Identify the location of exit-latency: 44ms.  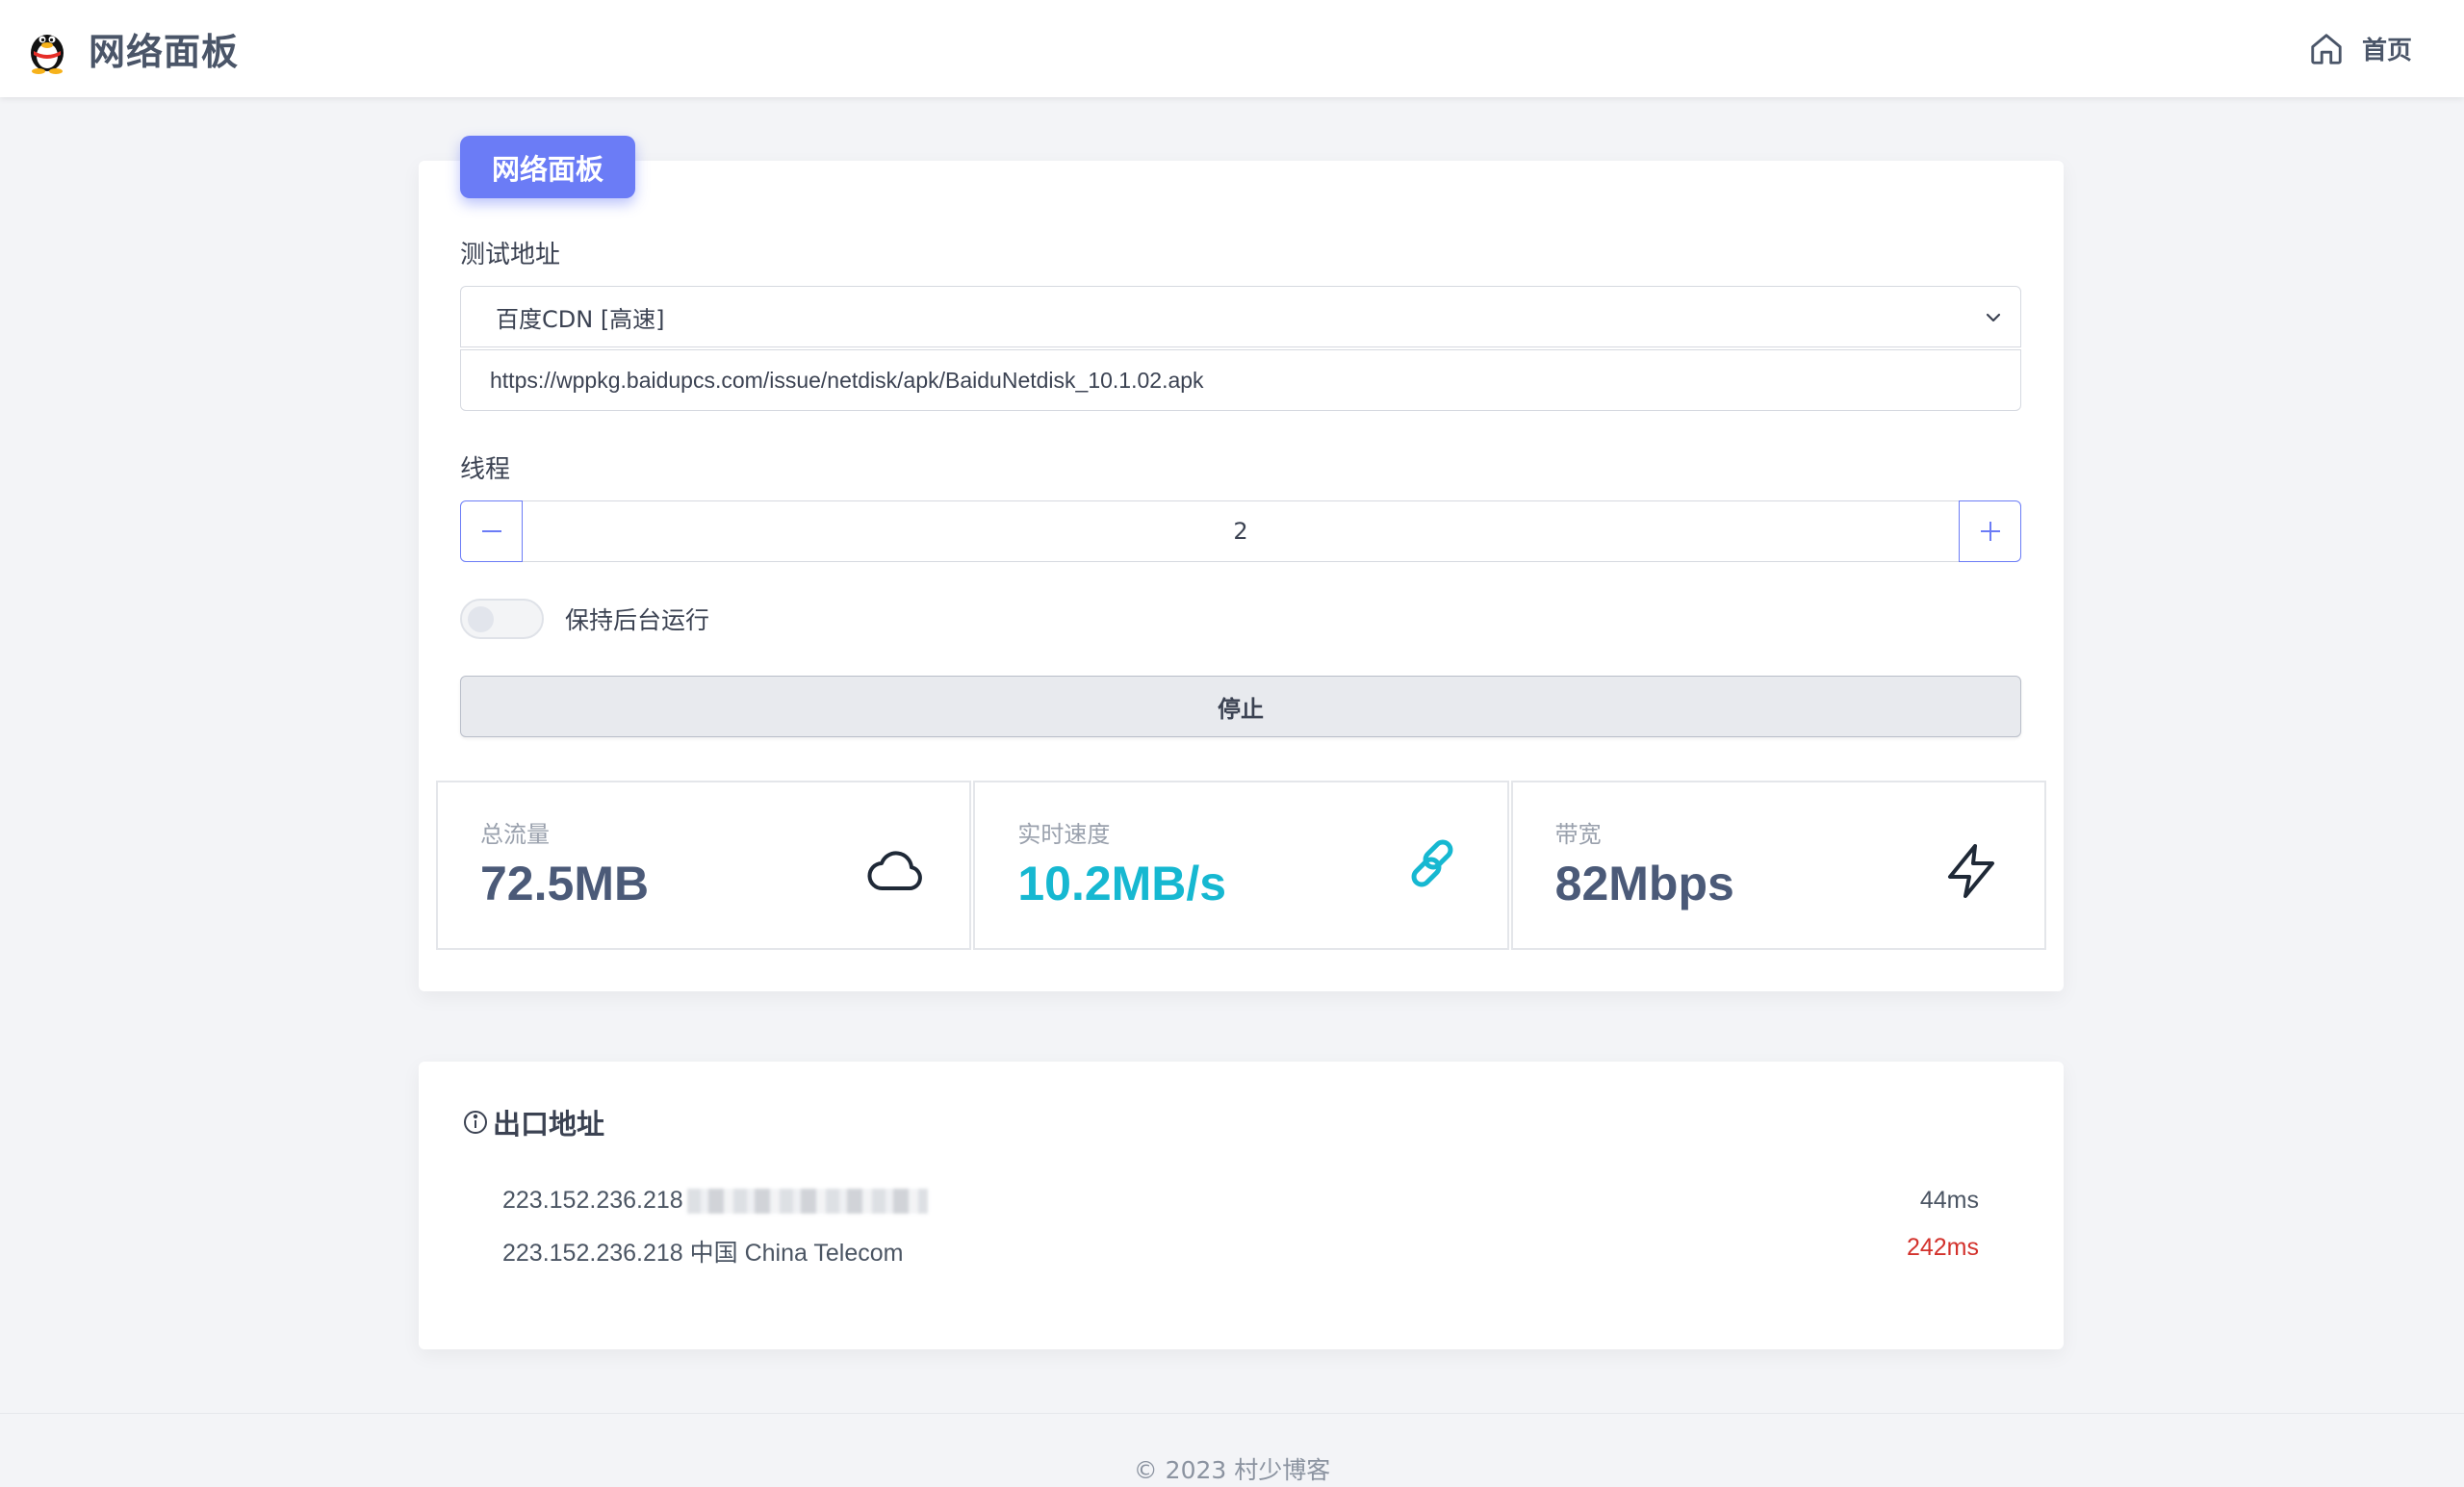
(1949, 1200).